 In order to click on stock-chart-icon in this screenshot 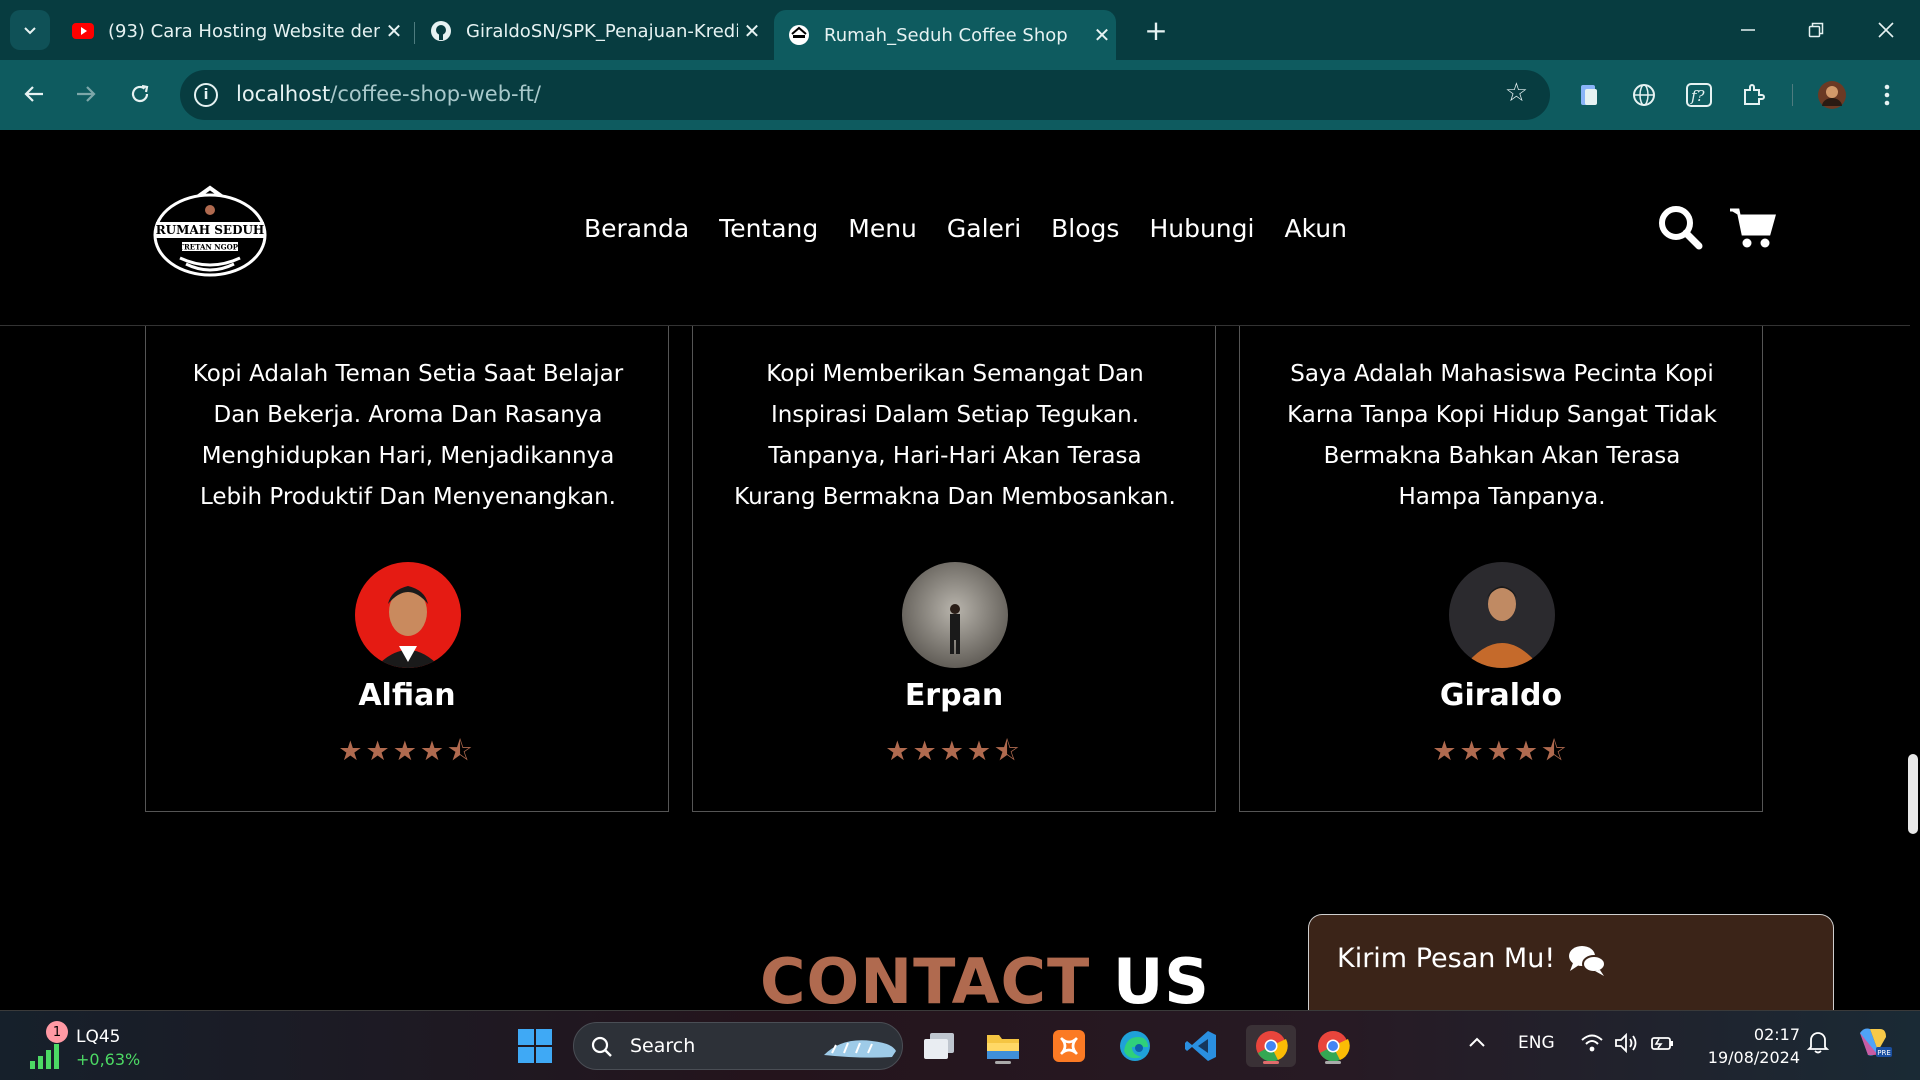, I will do `click(44, 1056)`.